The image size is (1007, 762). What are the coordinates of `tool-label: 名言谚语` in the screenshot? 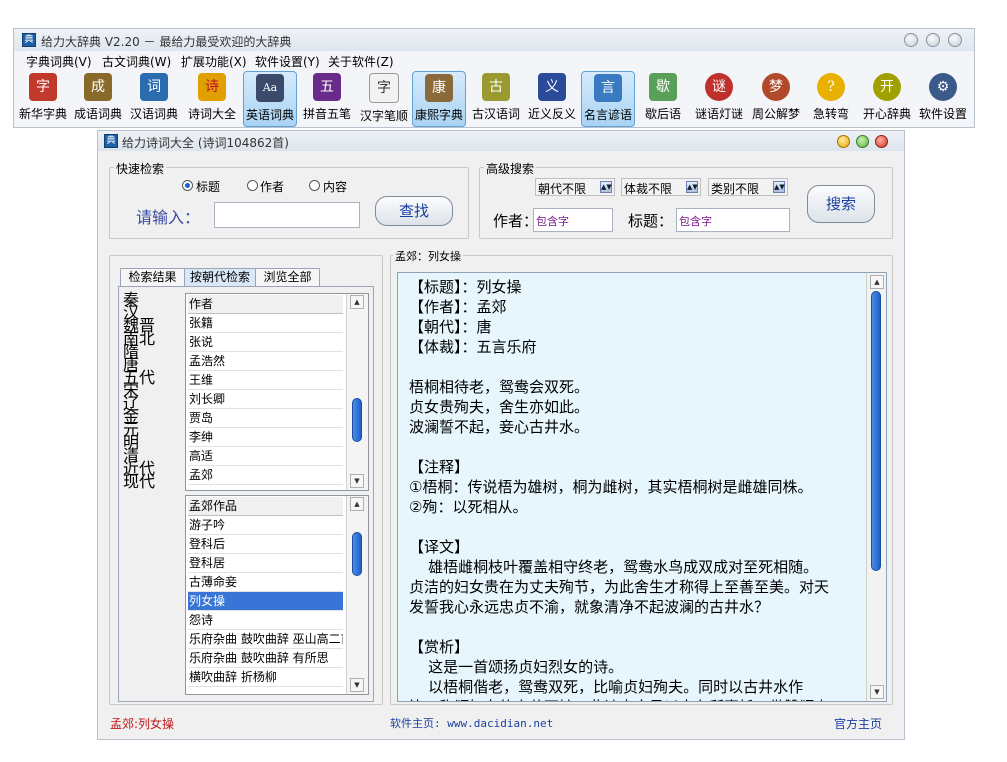 It's located at (607, 115).